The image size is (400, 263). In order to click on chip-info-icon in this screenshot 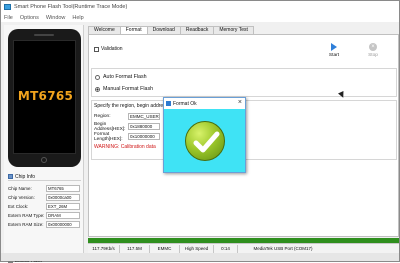, I will do `click(10, 176)`.